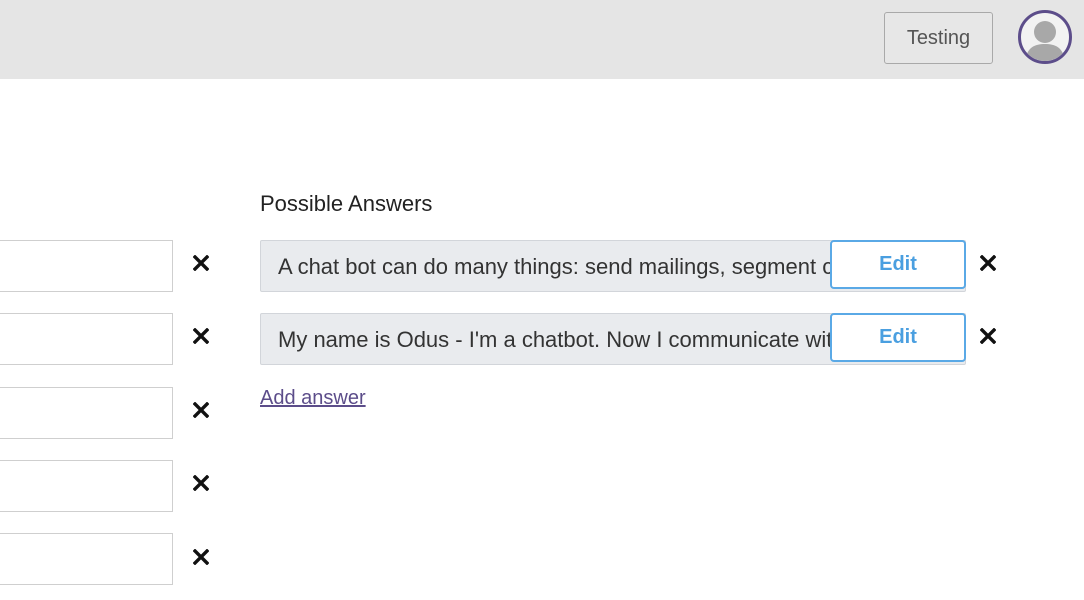 The height and width of the screenshot is (600, 1084). I want to click on top-bar: Testing, so click(542, 39).